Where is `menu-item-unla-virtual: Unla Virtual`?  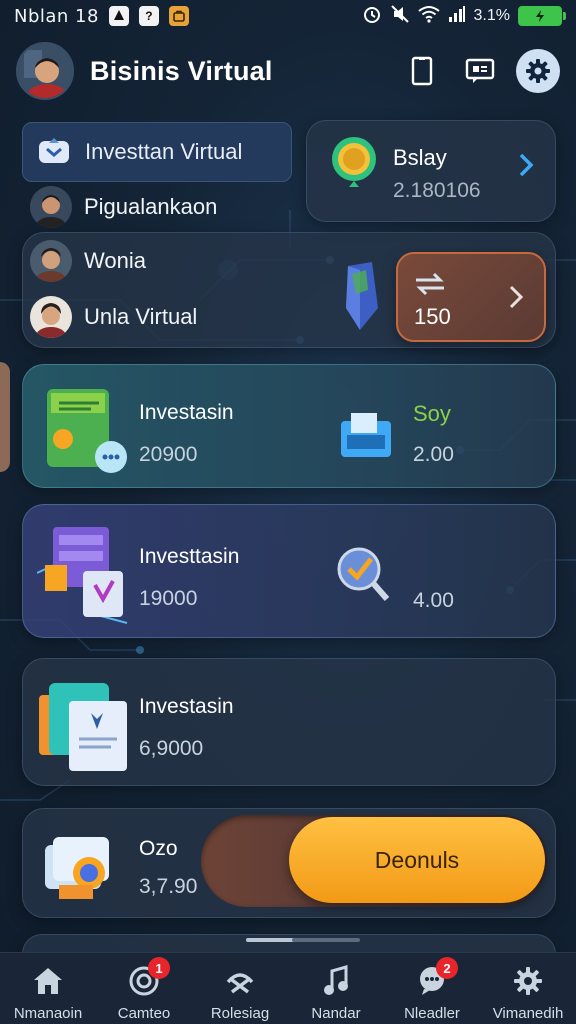 menu-item-unla-virtual: Unla Virtual is located at coordinates (113, 317).